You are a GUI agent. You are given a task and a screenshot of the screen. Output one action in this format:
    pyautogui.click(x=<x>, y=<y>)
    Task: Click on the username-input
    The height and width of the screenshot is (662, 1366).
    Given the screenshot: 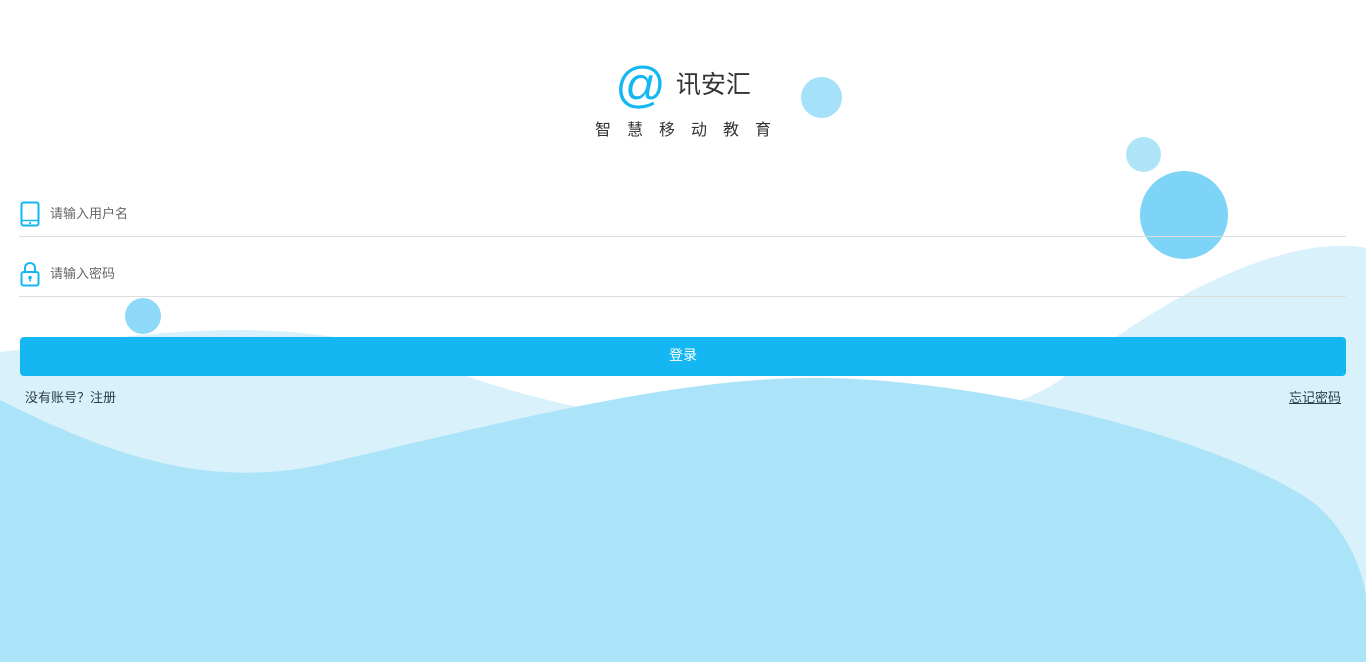 What is the action you would take?
    pyautogui.click(x=350, y=214)
    